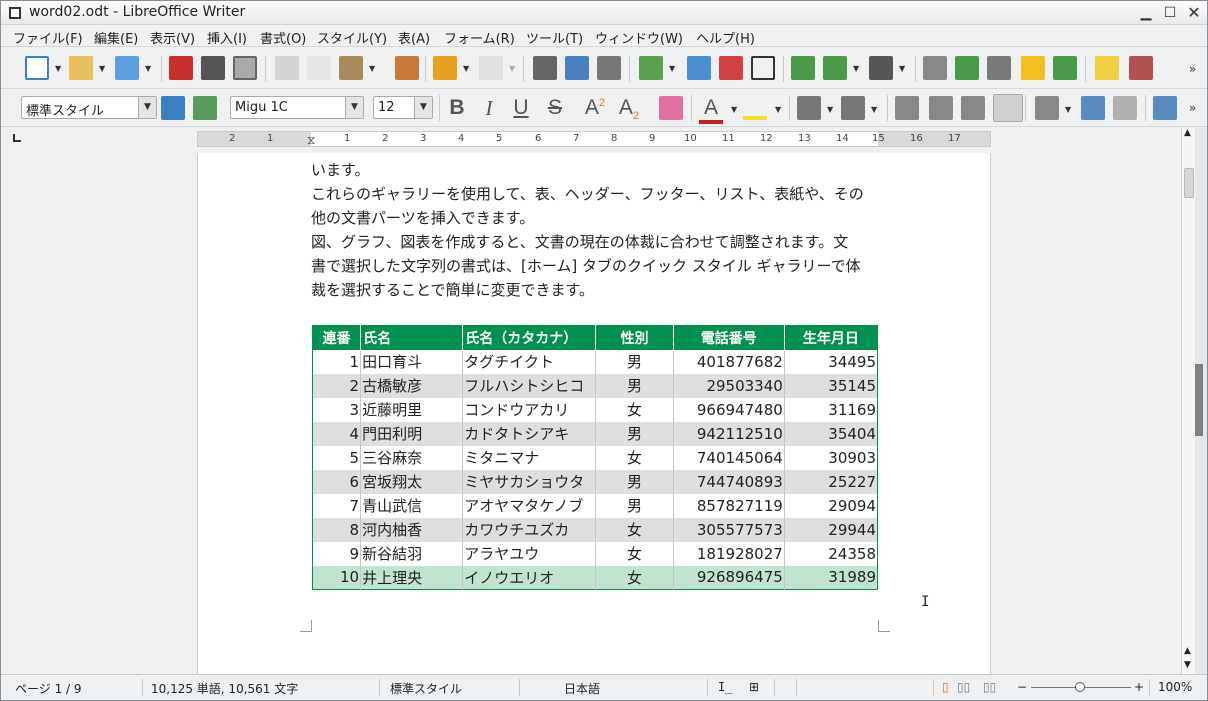 The width and height of the screenshot is (1208, 701). I want to click on book-view-icon: ▯▯, so click(989, 687).